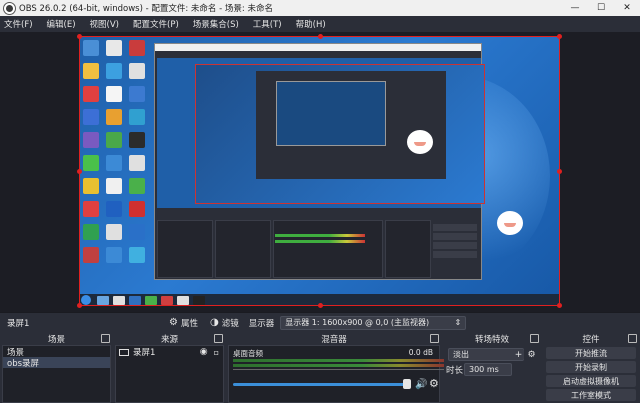 This screenshot has width=640, height=403. I want to click on chevron-updown-icon: ⇕, so click(458, 322).